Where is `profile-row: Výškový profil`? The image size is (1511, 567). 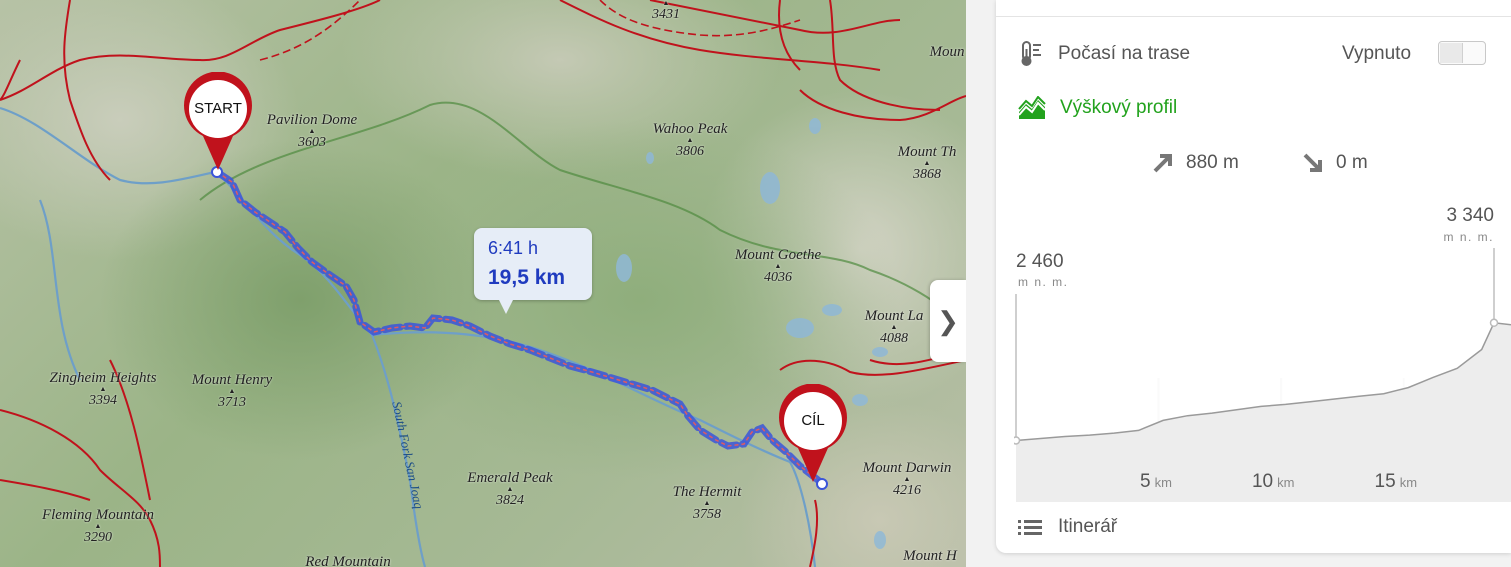 profile-row: Výškový profil is located at coordinates (1097, 108).